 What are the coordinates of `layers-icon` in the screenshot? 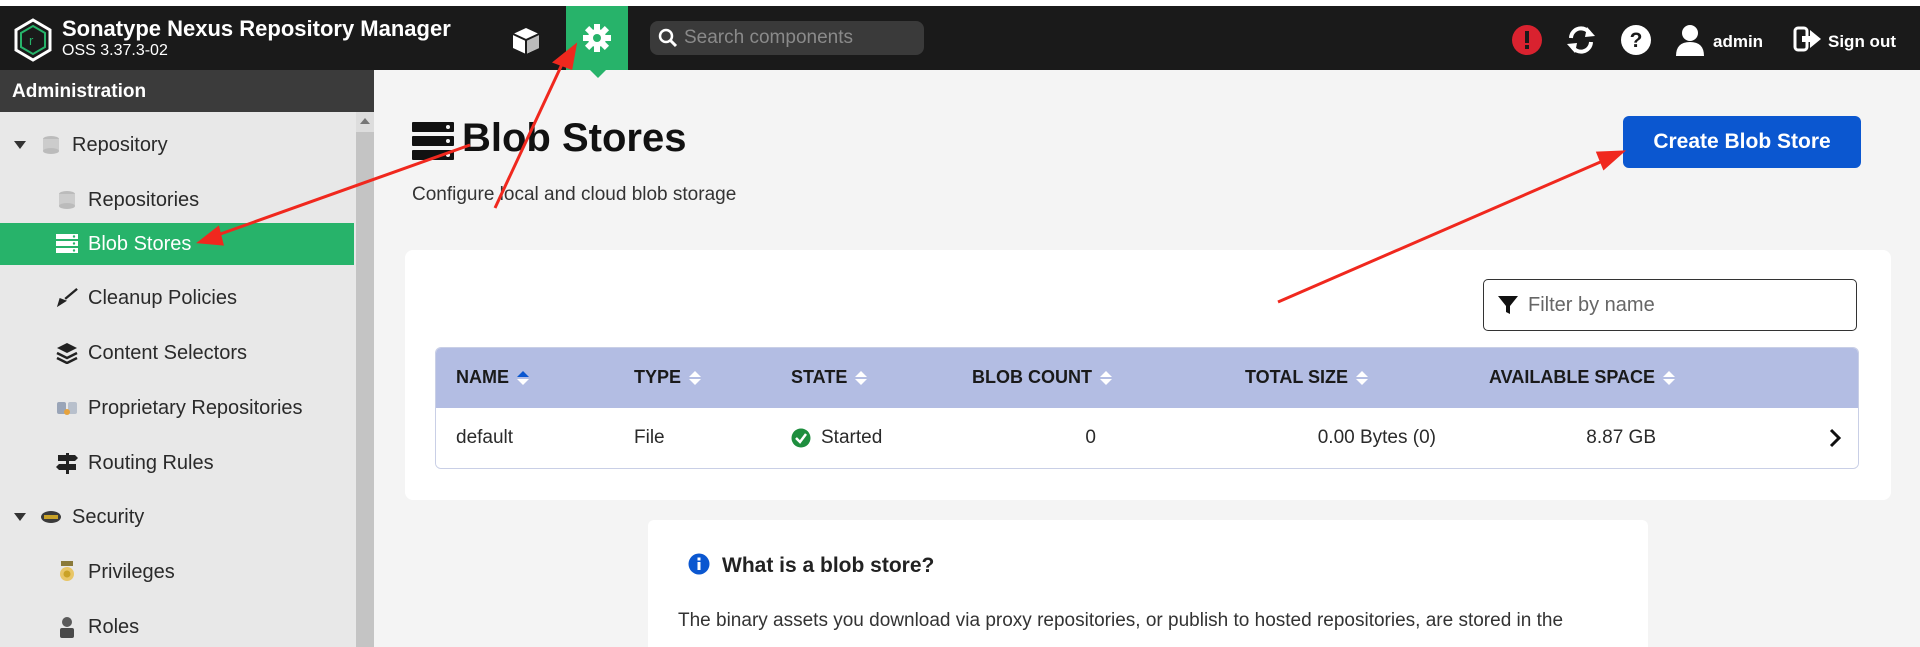 It's located at (67, 353).